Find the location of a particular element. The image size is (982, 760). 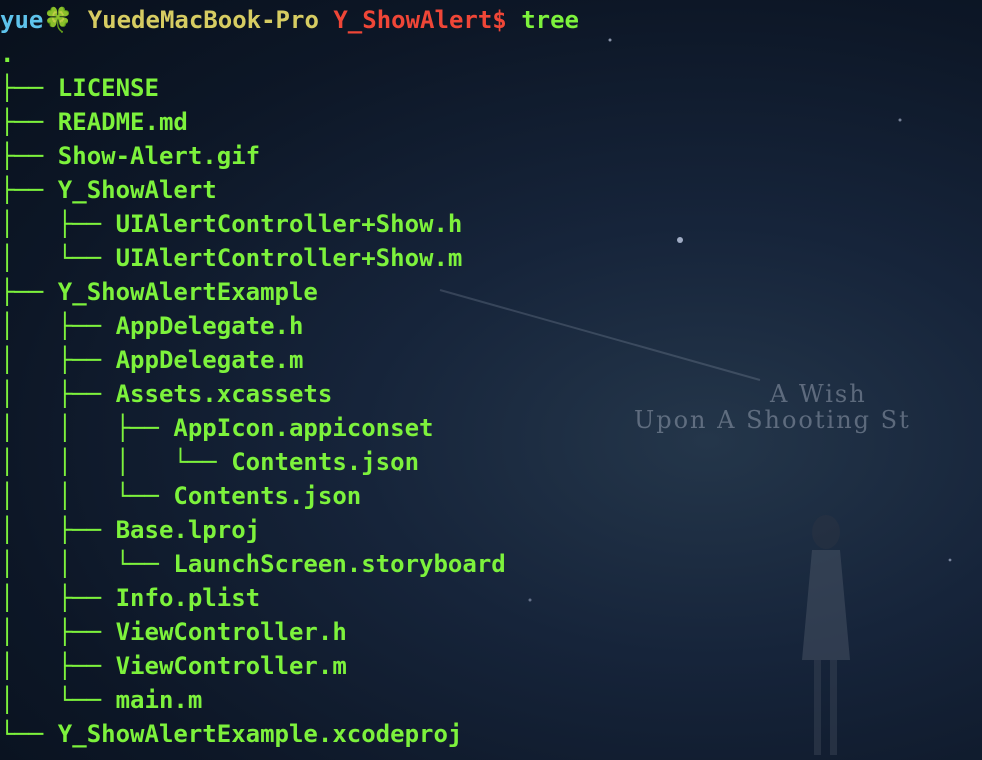

tree-branch-prefix: │ │ │ └── is located at coordinates (116, 462).